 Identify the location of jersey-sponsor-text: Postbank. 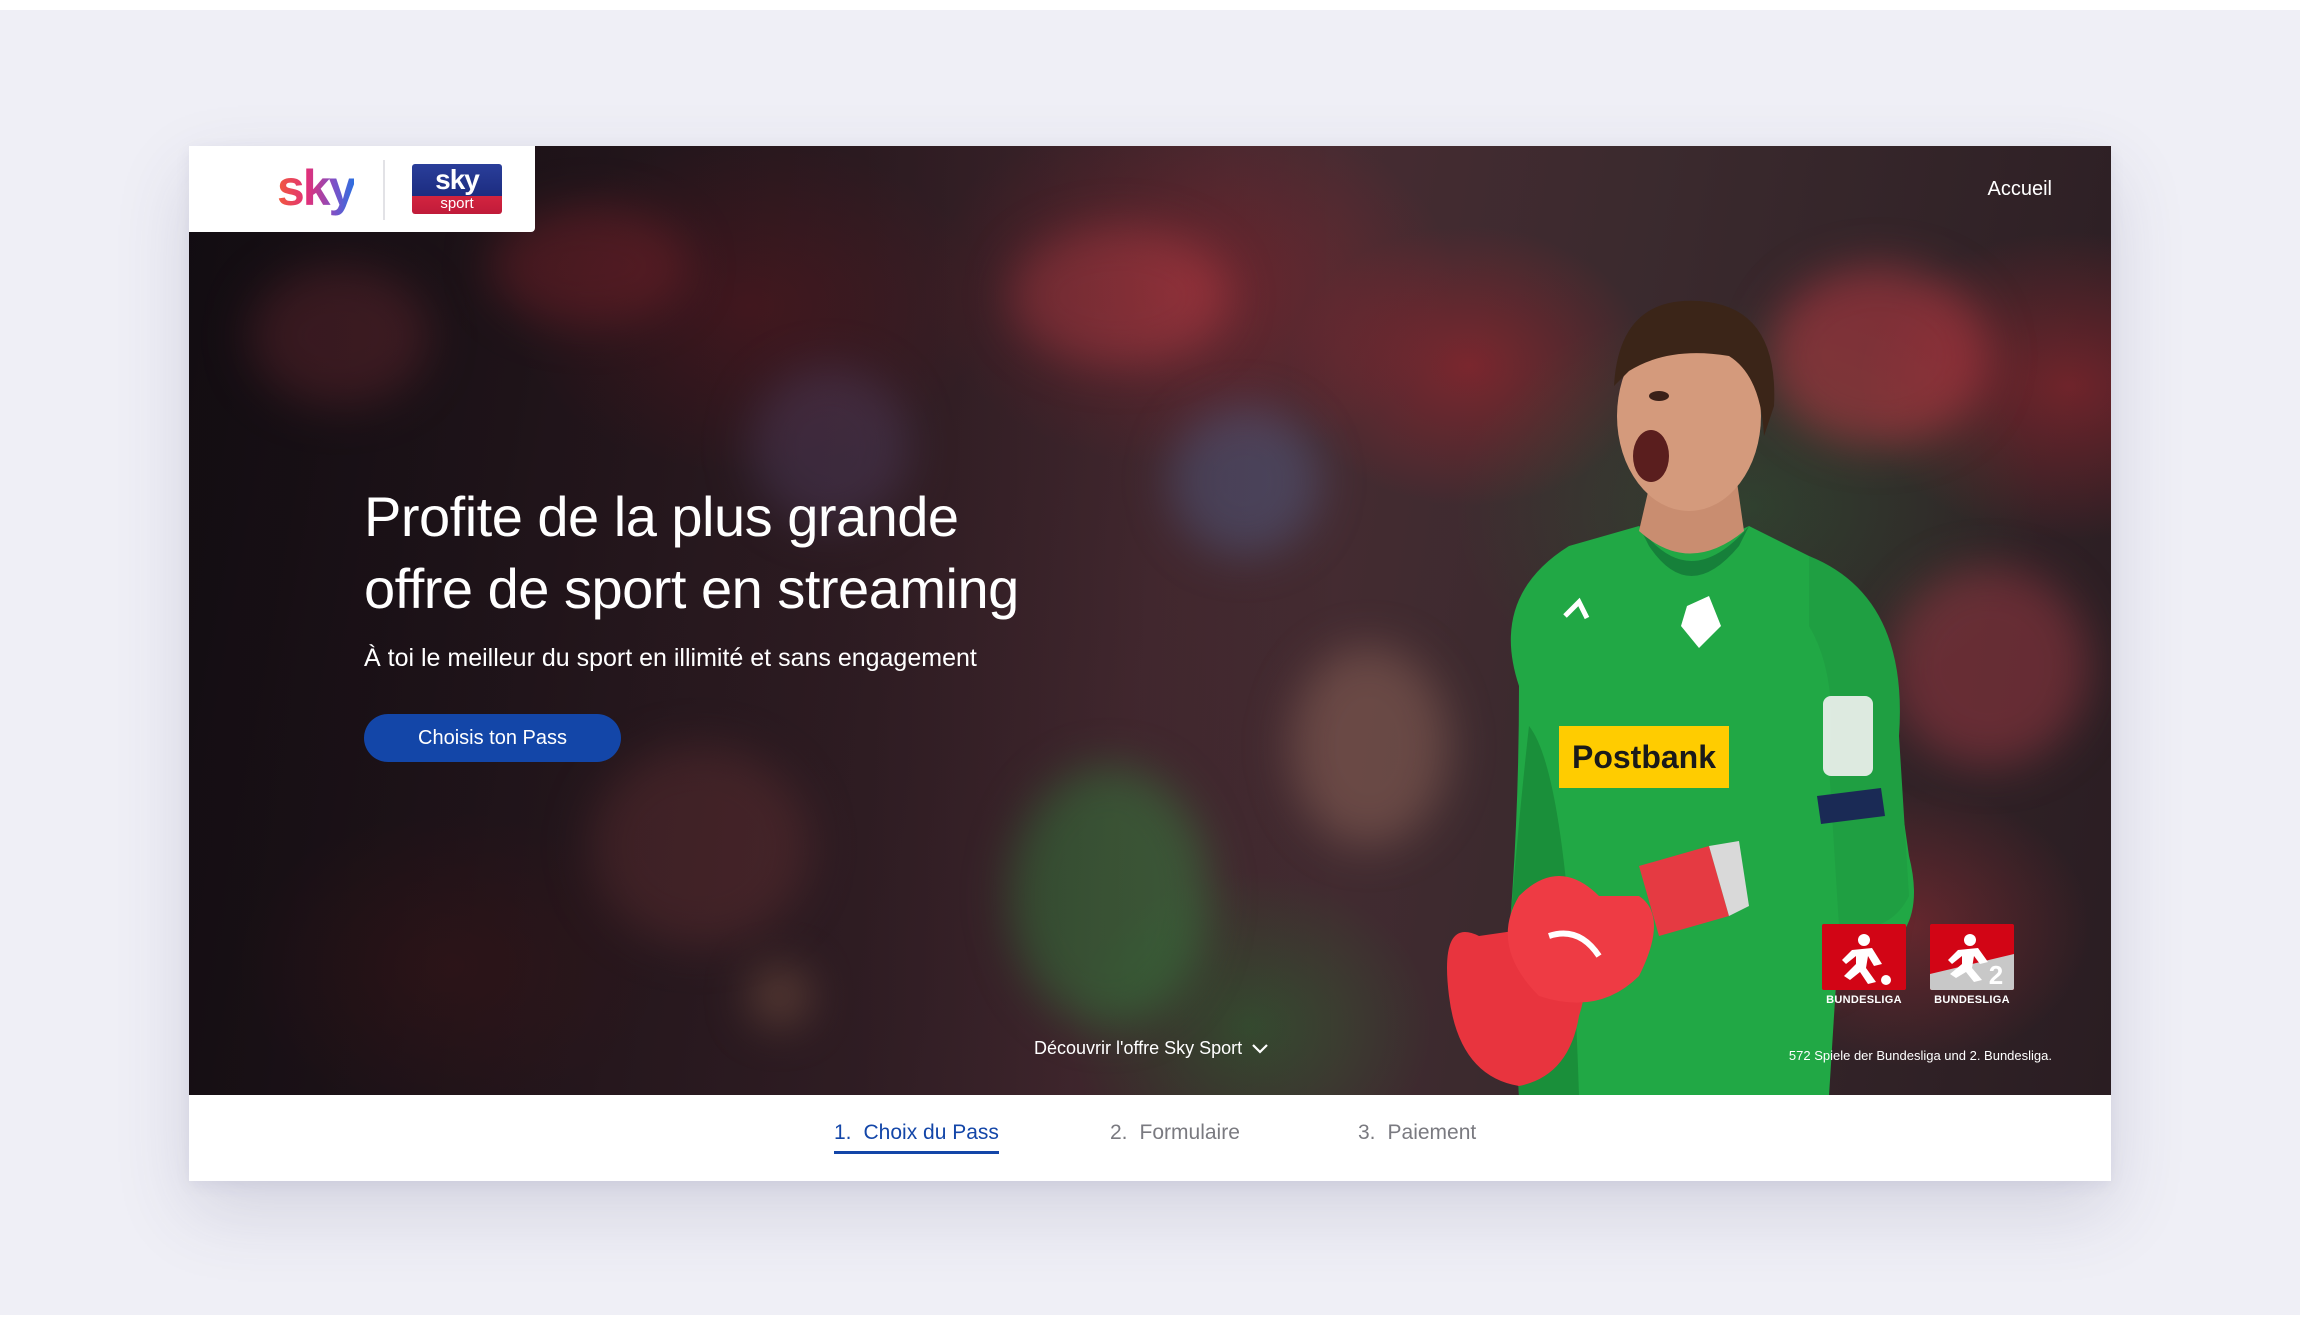
(1644, 757).